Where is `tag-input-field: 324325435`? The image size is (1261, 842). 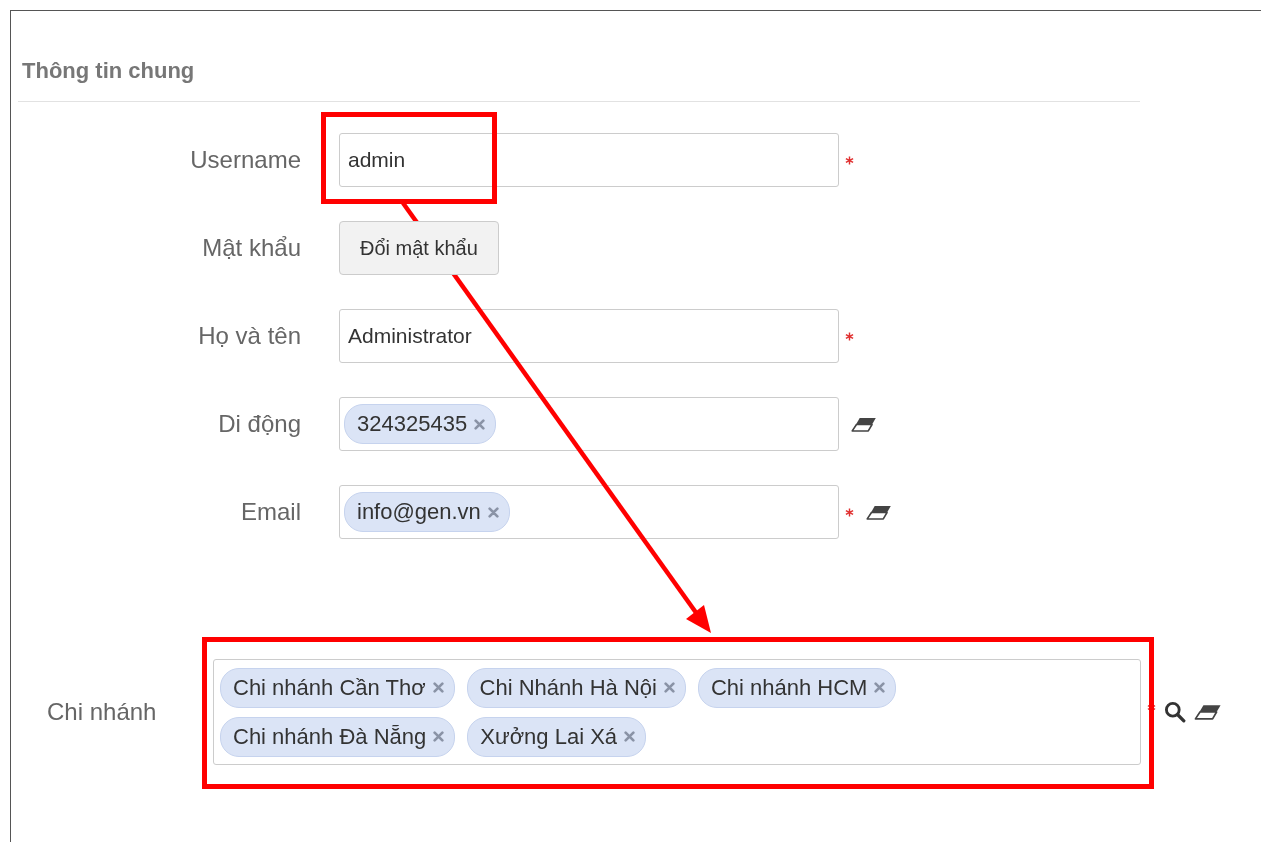 tag-input-field: 324325435 is located at coordinates (589, 424).